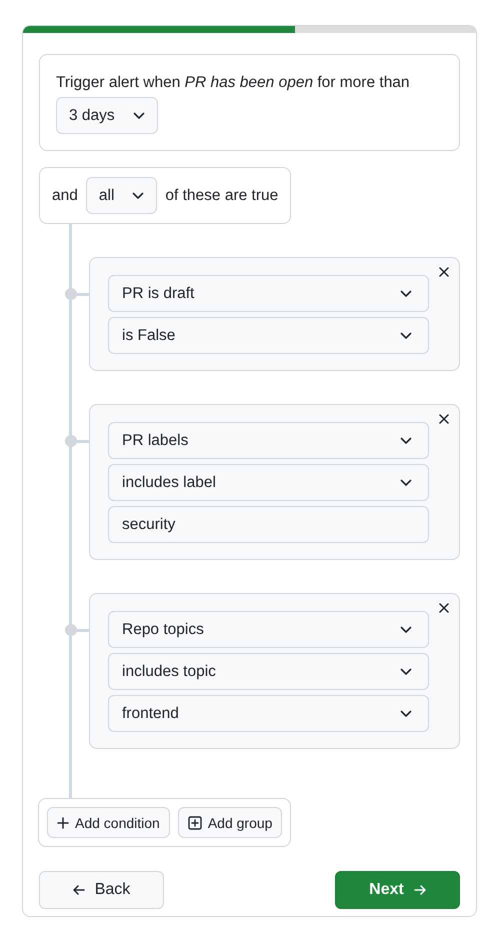 This screenshot has width=501, height=944. I want to click on arrow-left-icon, so click(78, 890).